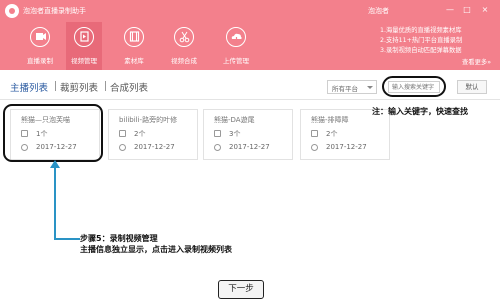 The image size is (500, 304). Describe the element at coordinates (40, 37) in the screenshot. I see `video-camera-icon` at that location.